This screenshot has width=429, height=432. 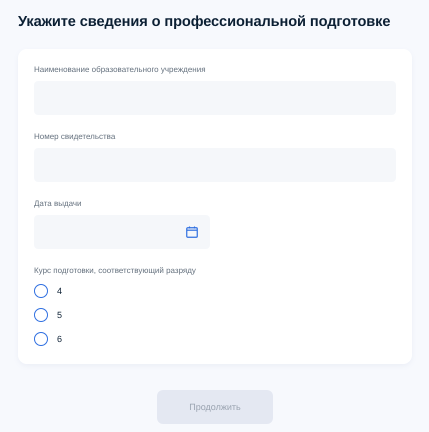 What do you see at coordinates (59, 339) in the screenshot?
I see `option-label: 6` at bounding box center [59, 339].